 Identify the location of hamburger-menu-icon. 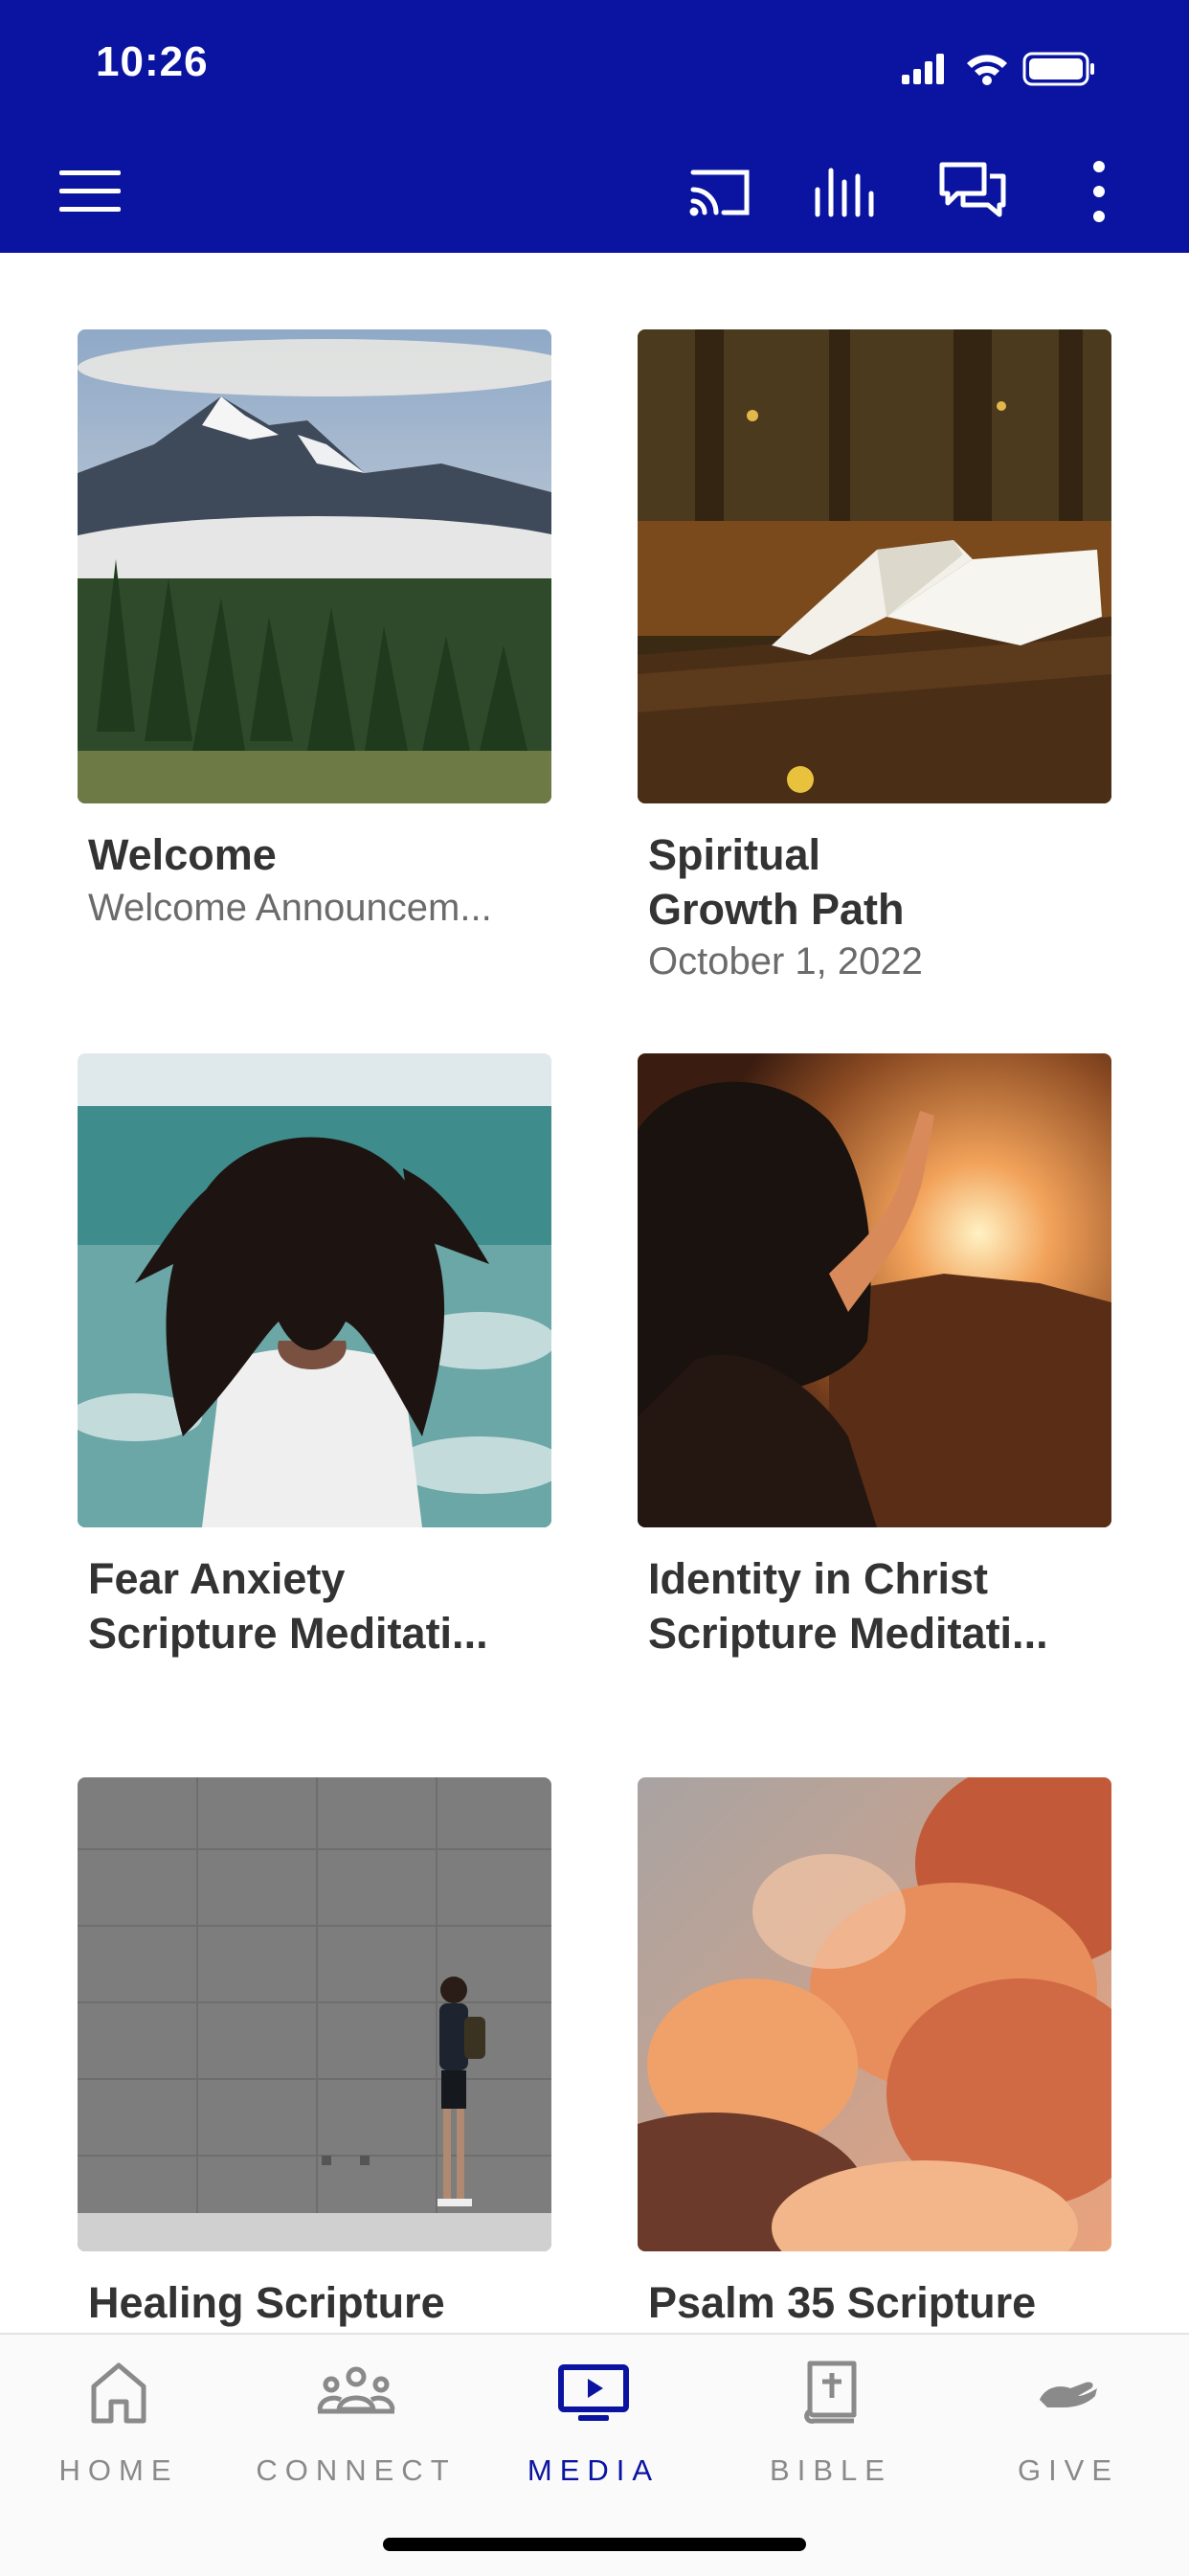
(90, 191).